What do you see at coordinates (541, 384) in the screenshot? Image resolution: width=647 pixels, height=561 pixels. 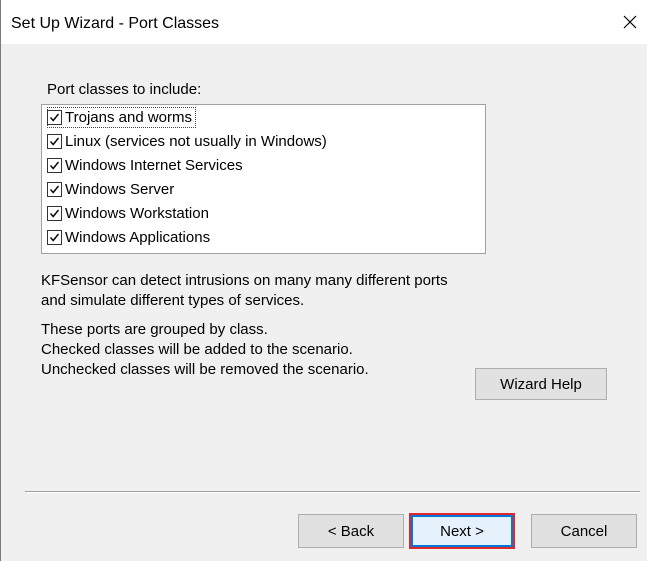 I see `wizard-help-button: Wizard Help` at bounding box center [541, 384].